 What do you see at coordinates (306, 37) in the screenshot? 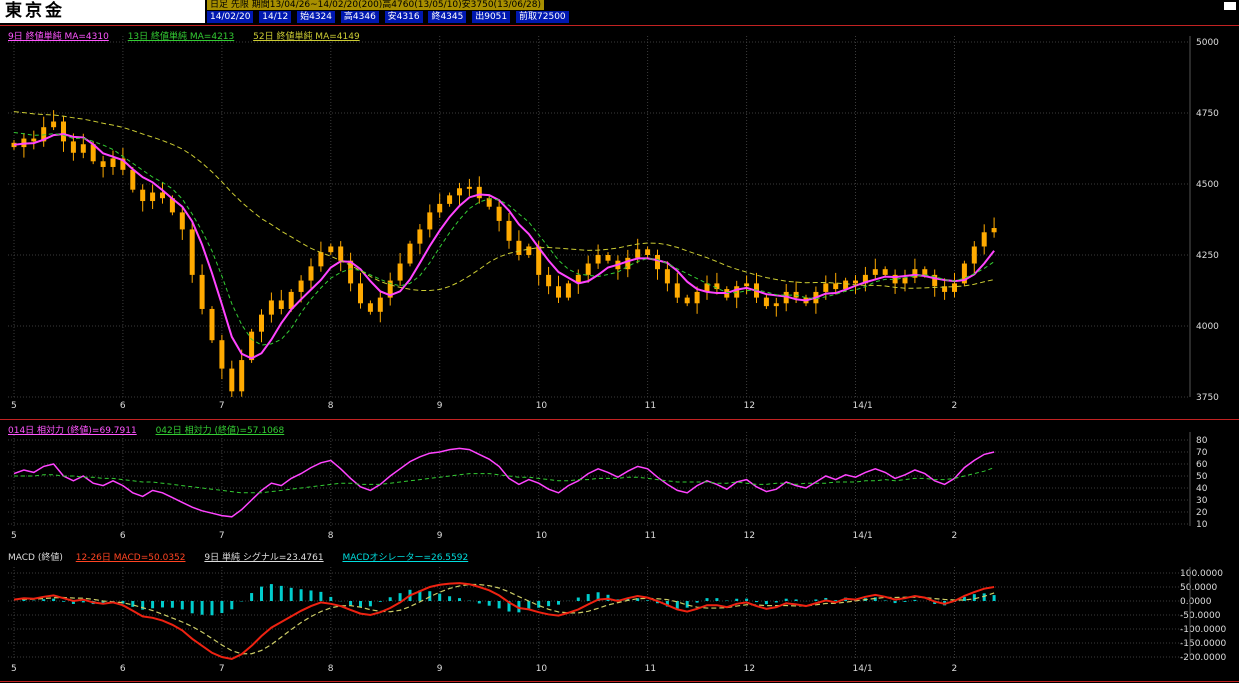
I see `legend-ma52-link: 52日 終値単純 MA=4149` at bounding box center [306, 37].